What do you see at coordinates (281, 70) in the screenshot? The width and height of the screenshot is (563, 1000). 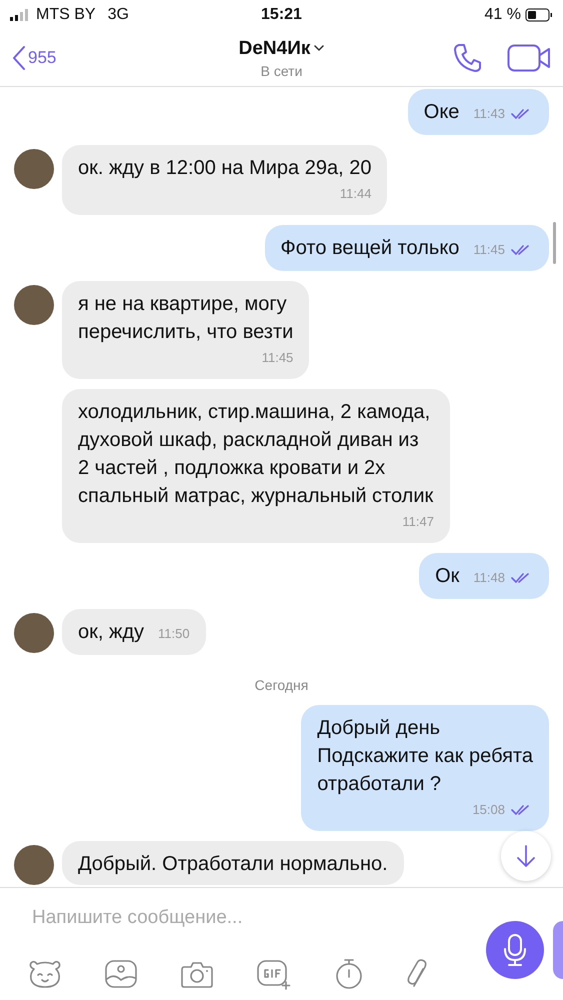 I see `online-status: В сети` at bounding box center [281, 70].